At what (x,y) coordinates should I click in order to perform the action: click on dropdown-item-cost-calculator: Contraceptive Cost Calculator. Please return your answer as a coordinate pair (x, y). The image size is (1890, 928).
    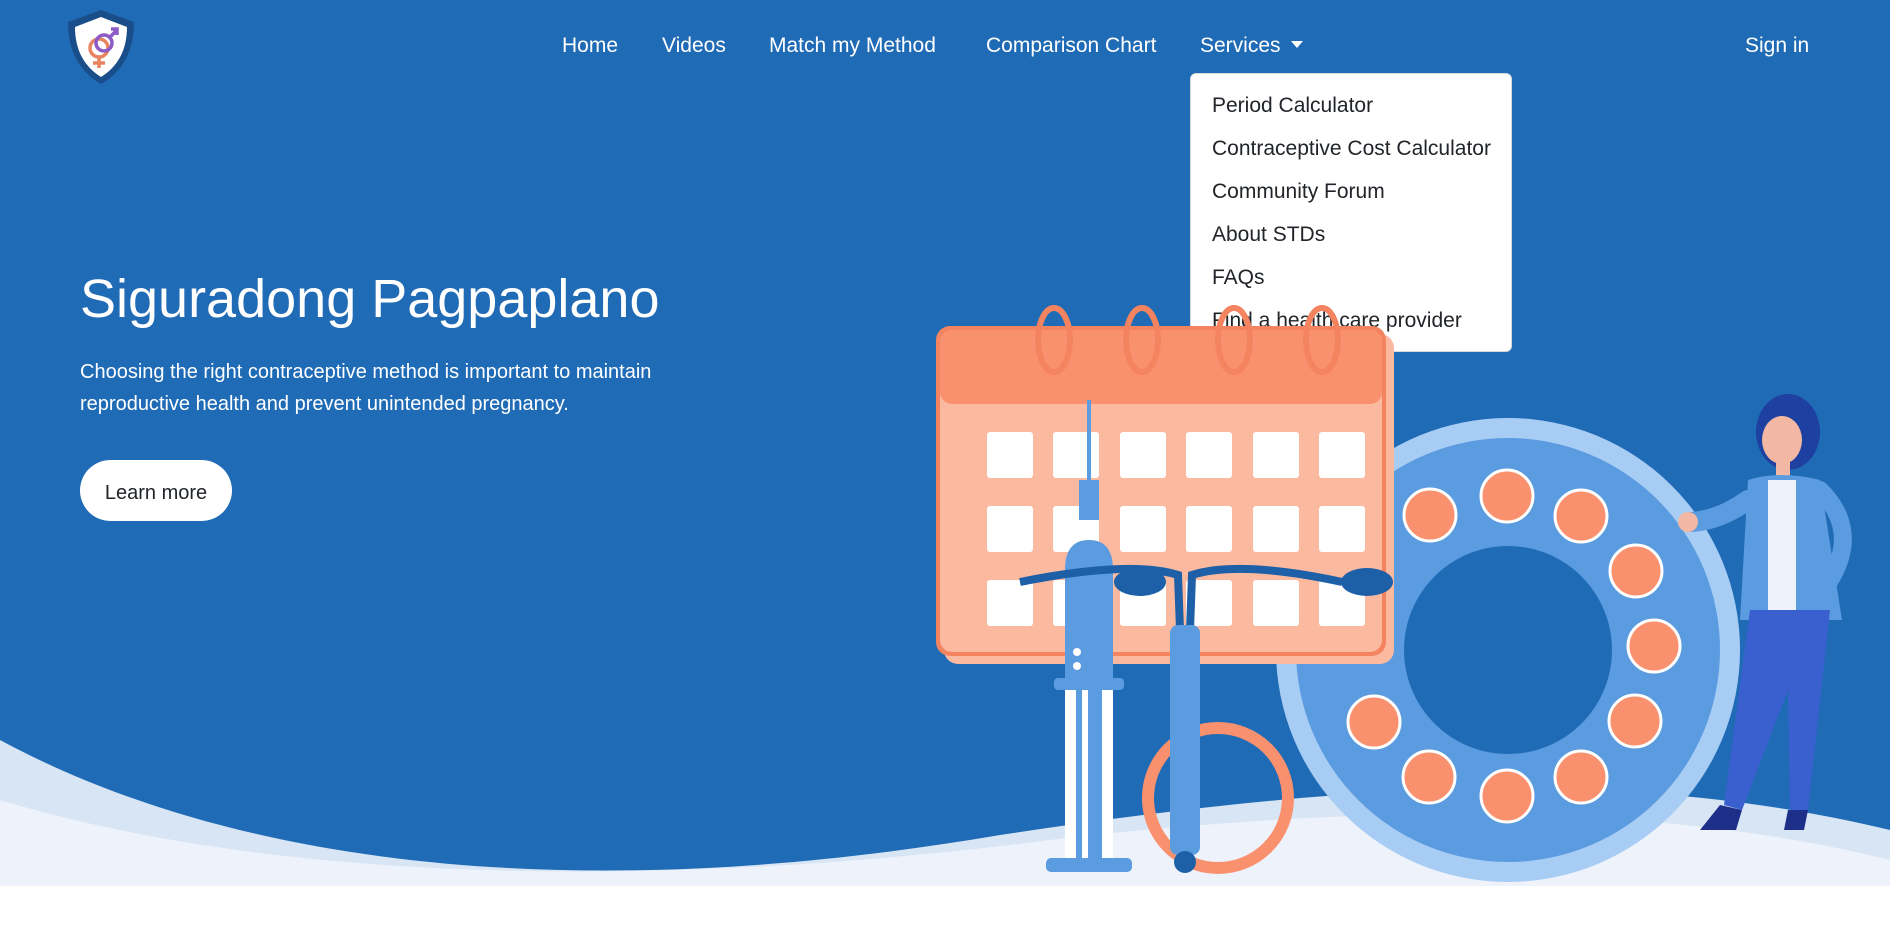
    Looking at the image, I should click on (1351, 148).